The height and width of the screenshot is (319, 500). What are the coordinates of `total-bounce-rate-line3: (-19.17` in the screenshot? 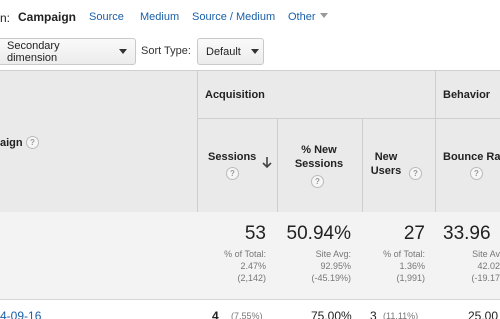 It's located at (485, 278).